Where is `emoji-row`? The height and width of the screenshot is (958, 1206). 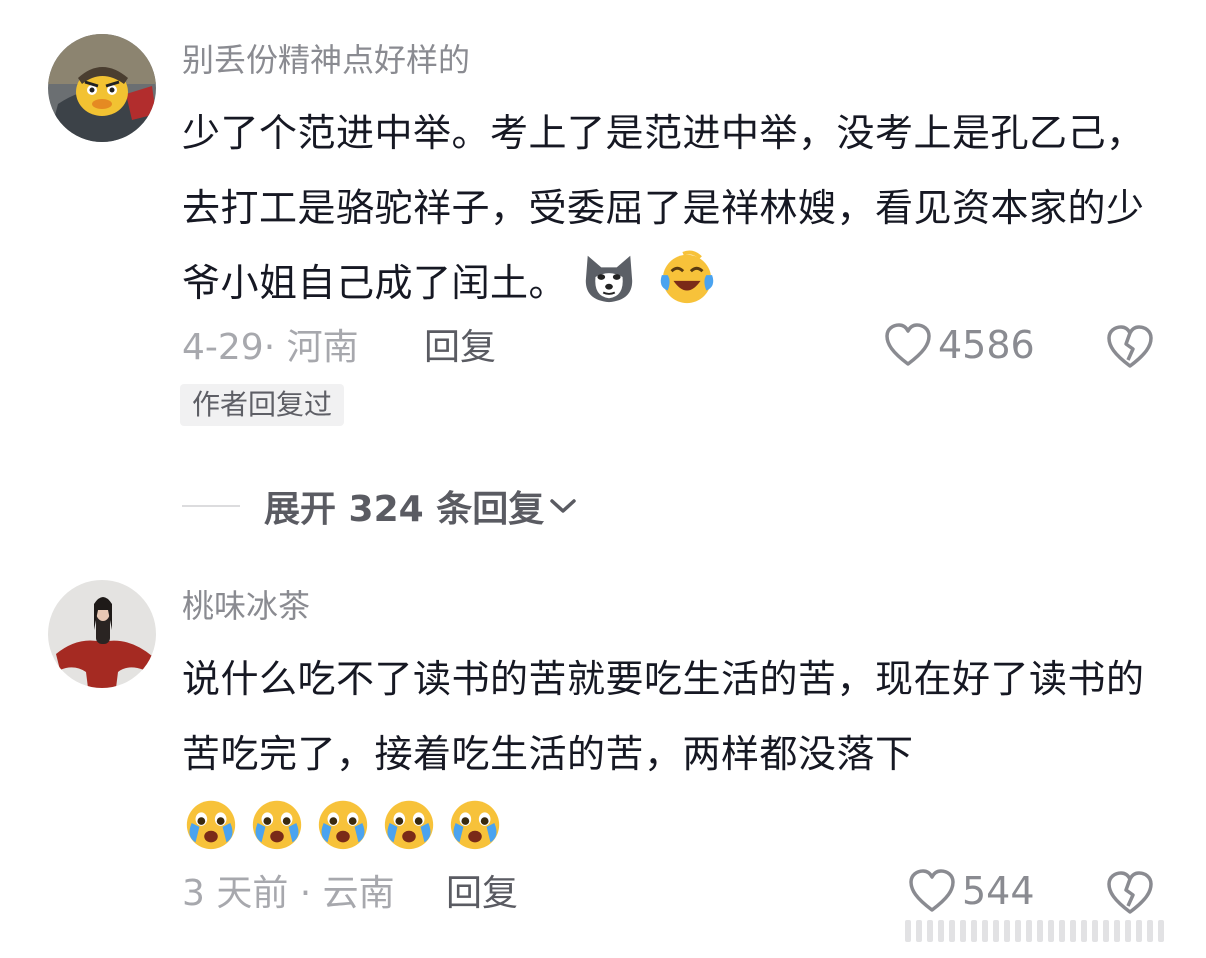
emoji-row is located at coordinates (347, 825).